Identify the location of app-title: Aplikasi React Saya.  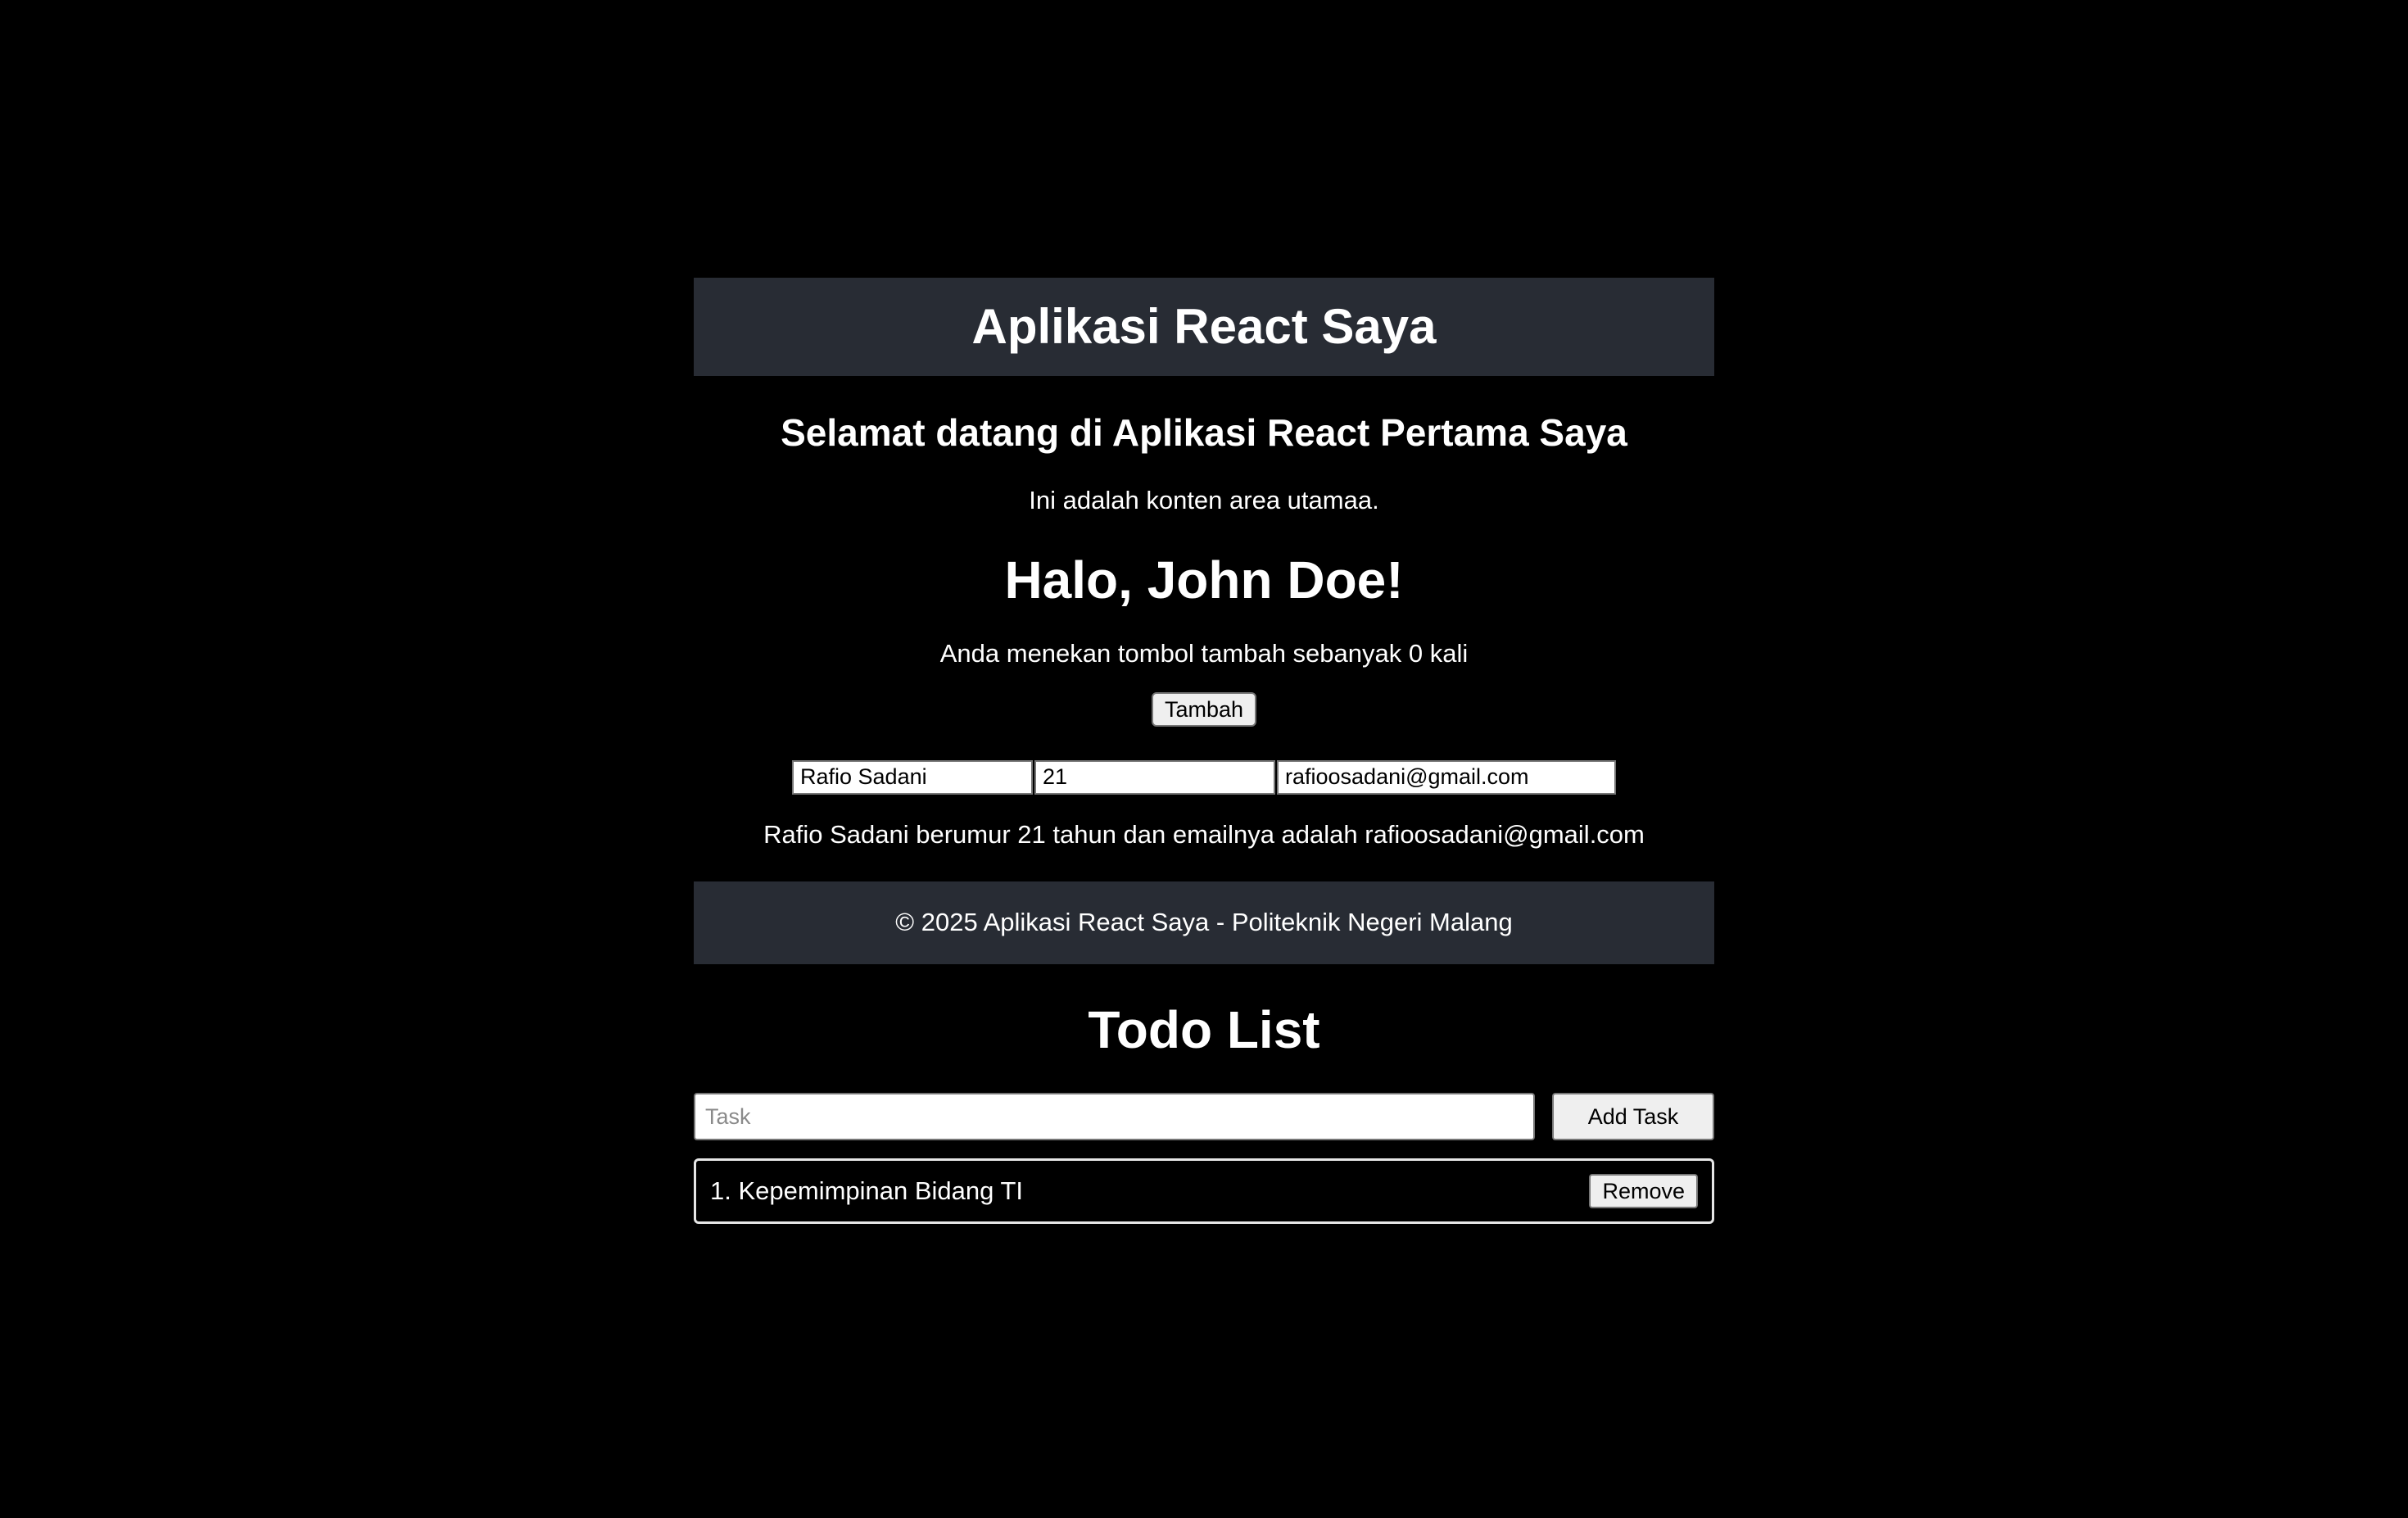
(1204, 326).